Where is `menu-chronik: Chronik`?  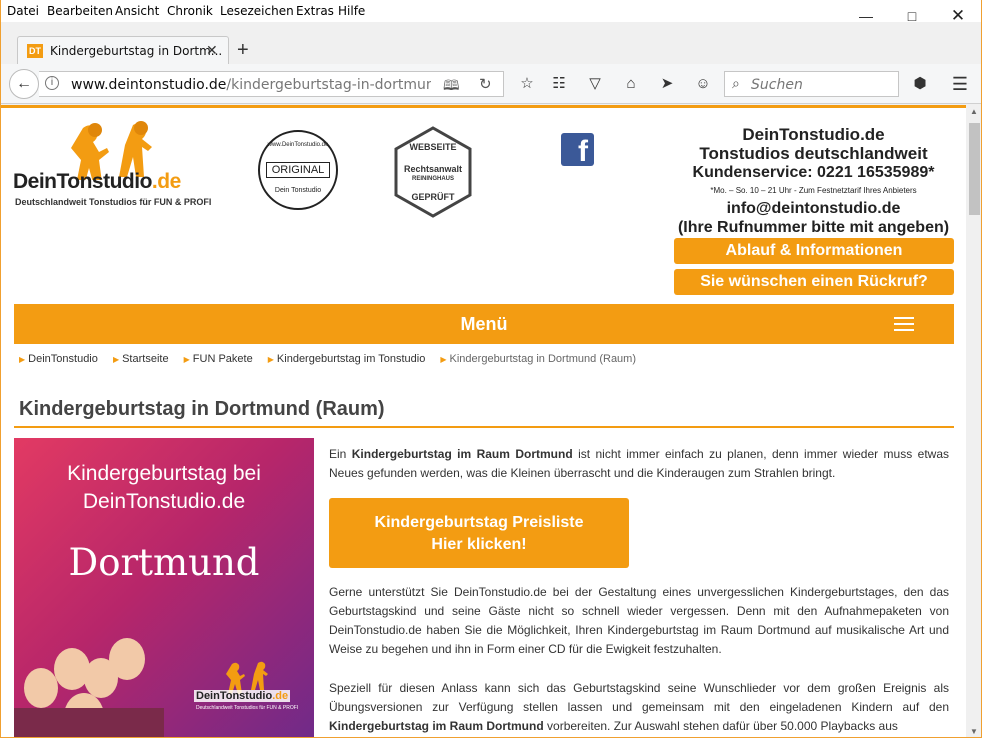 menu-chronik: Chronik is located at coordinates (190, 11).